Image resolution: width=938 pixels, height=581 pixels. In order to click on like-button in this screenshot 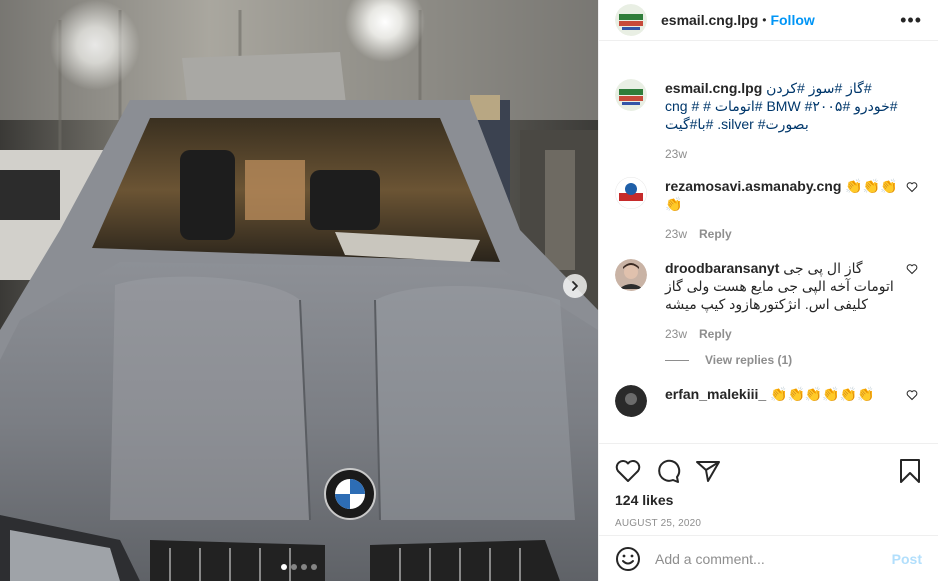, I will do `click(628, 471)`.